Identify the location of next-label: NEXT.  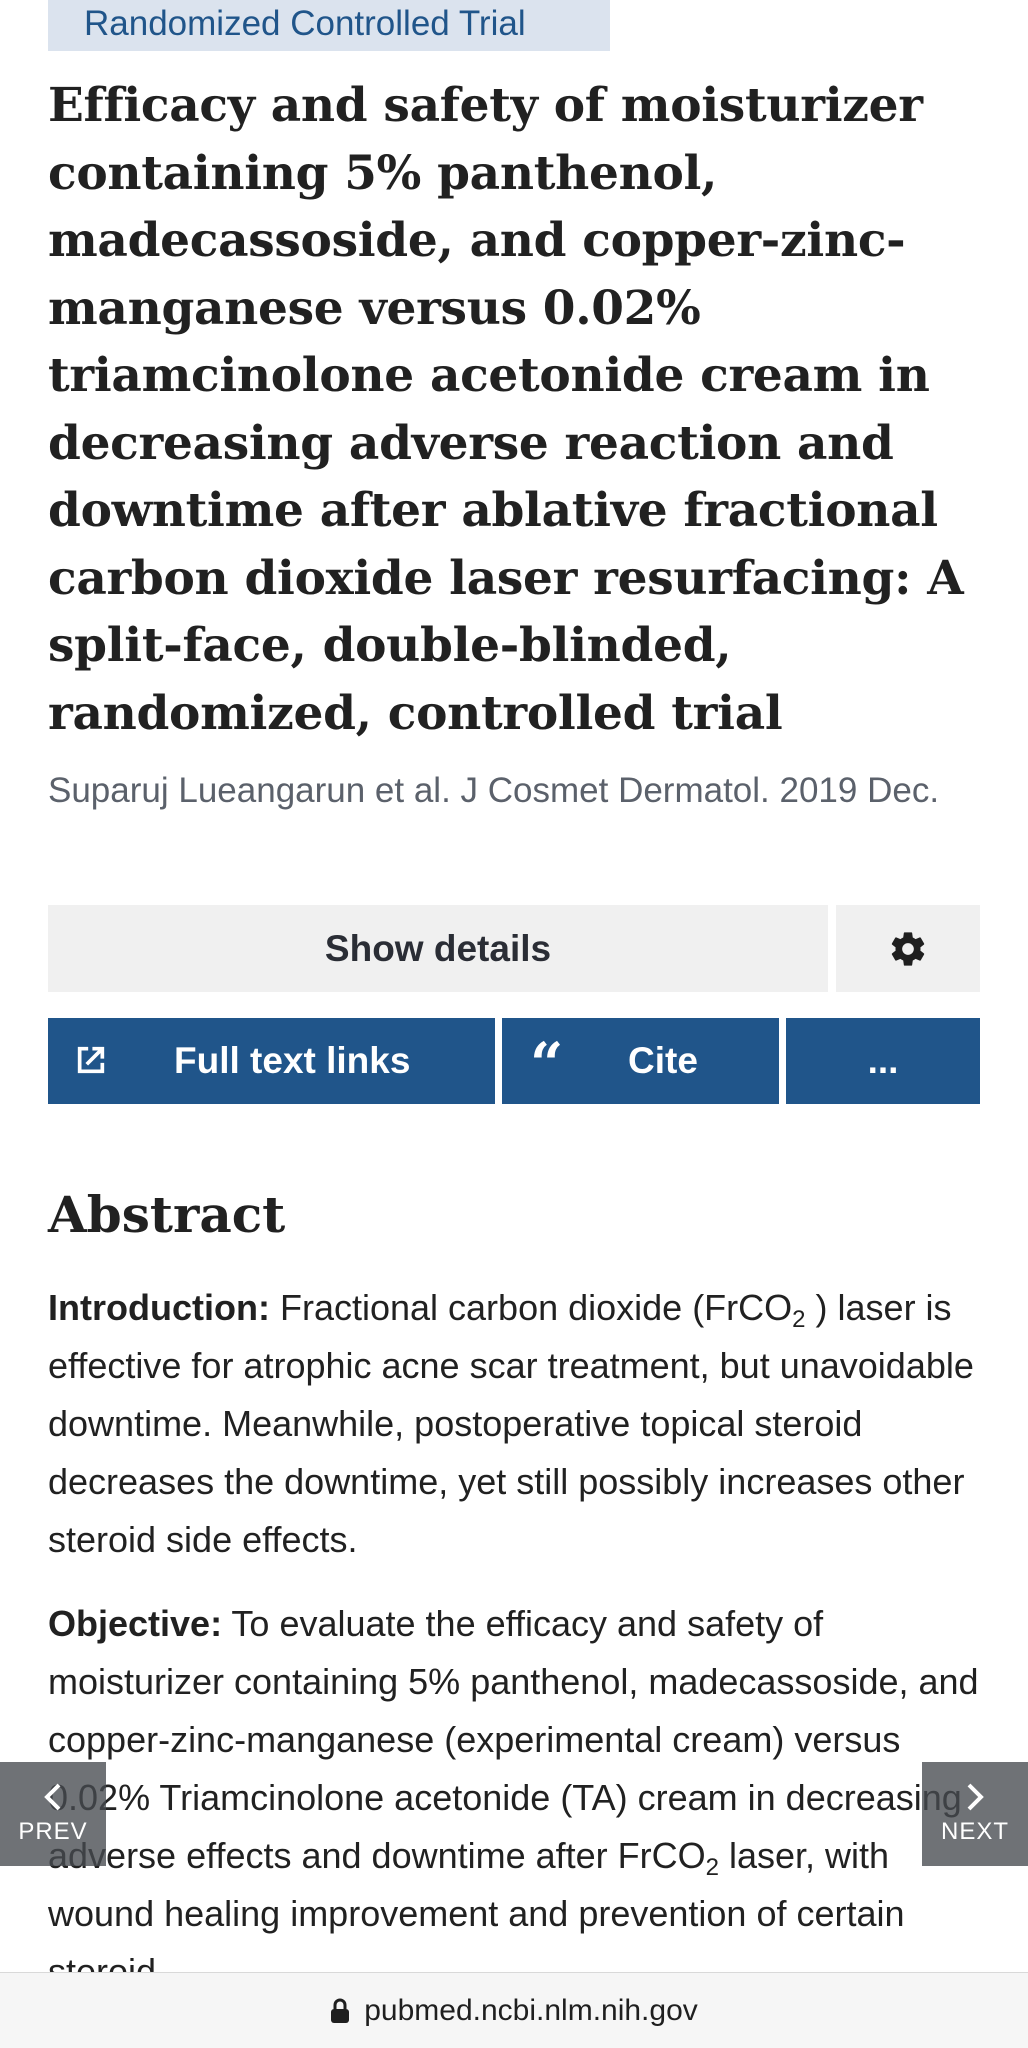
(974, 1831).